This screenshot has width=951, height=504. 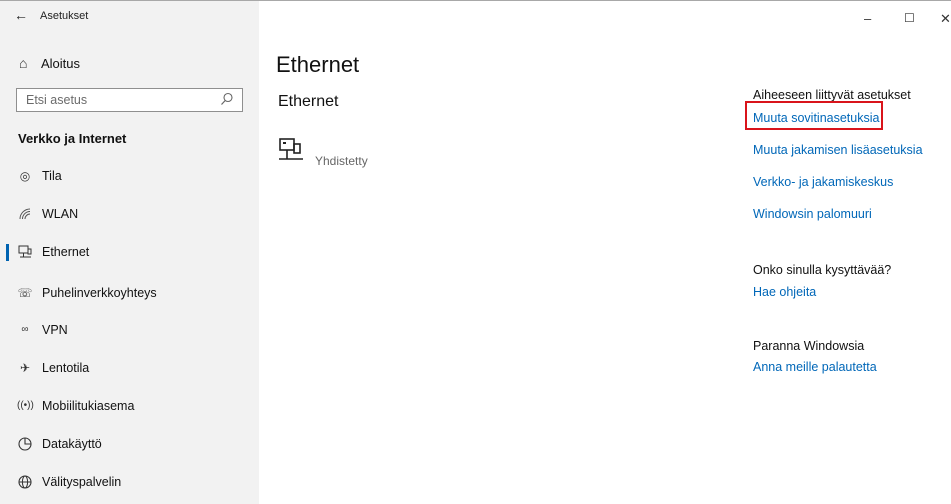 I want to click on get-help-link: Hae ohjeita, so click(x=784, y=292).